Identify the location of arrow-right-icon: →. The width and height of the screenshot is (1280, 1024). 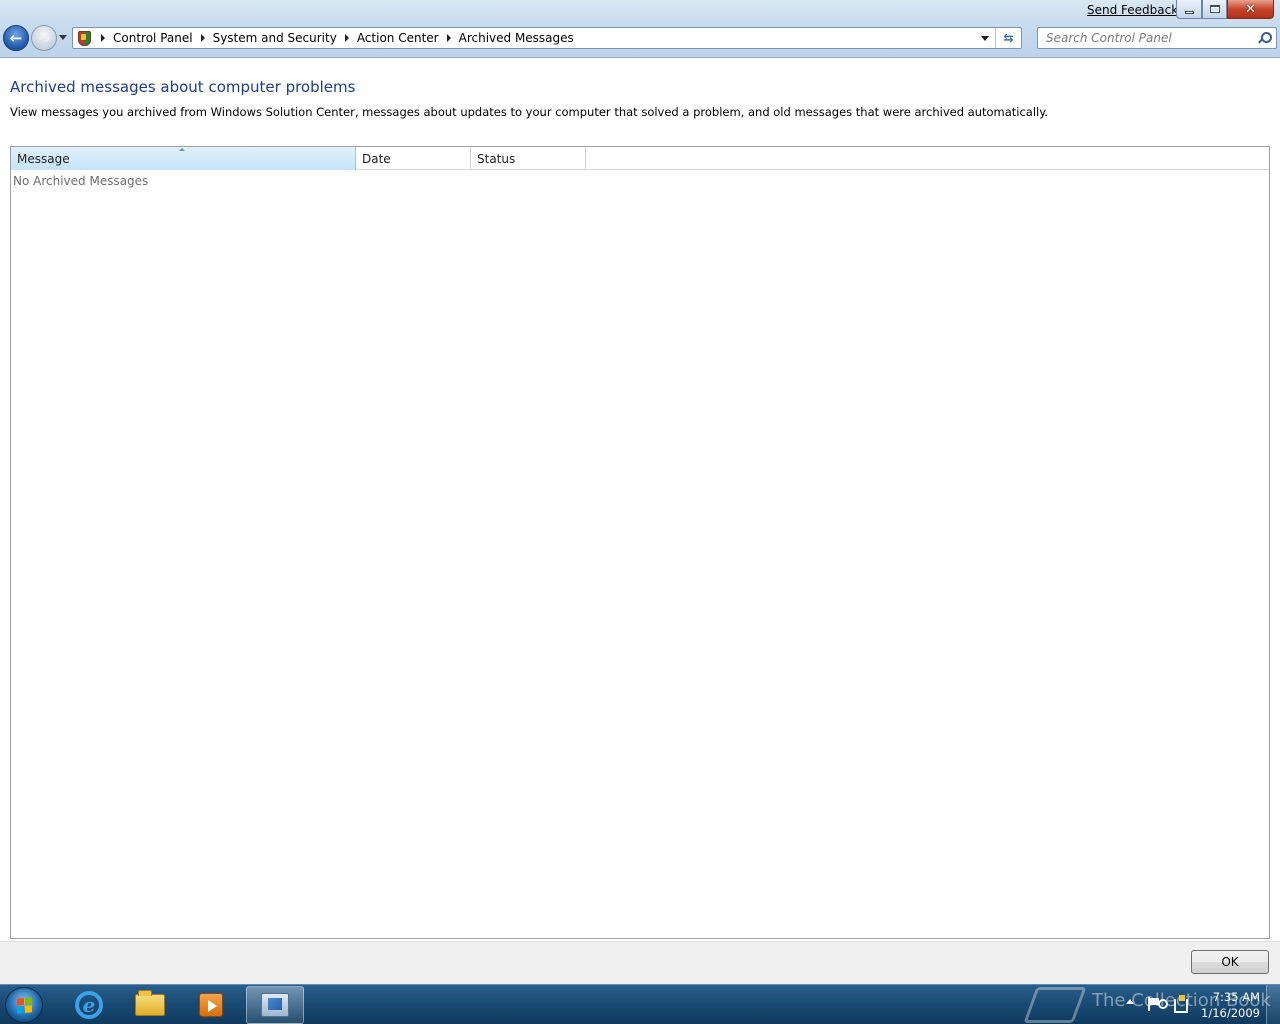
(44, 37).